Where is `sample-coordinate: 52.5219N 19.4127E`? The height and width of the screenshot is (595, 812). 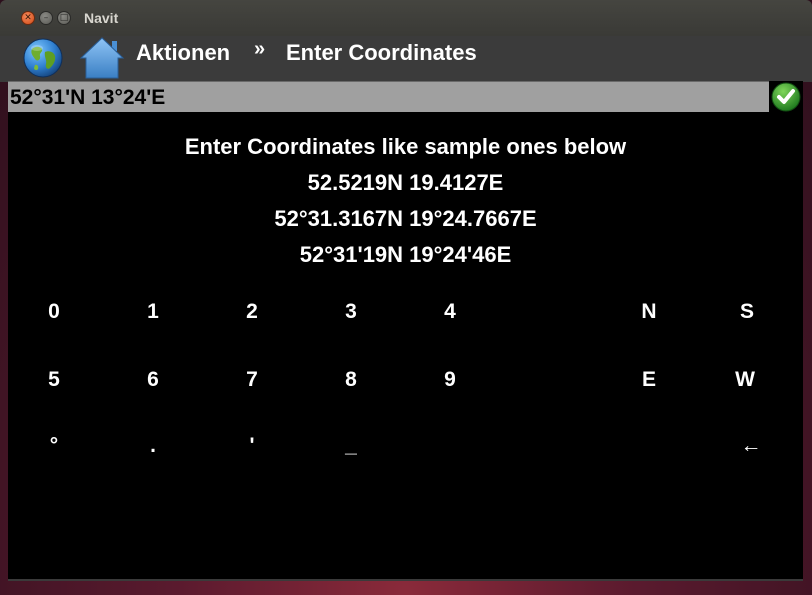
sample-coordinate: 52.5219N 19.4127E is located at coordinates (405, 182).